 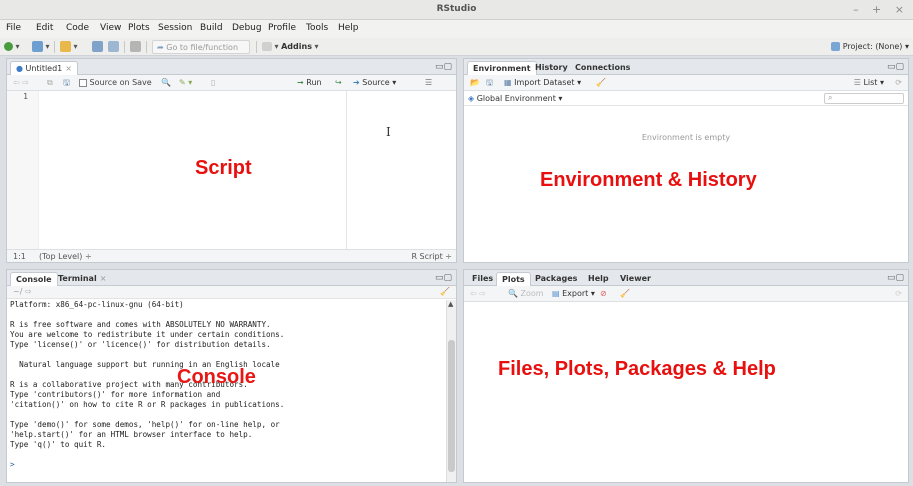 I want to click on source-on-save-checkbox: Source on Save, so click(x=115, y=83).